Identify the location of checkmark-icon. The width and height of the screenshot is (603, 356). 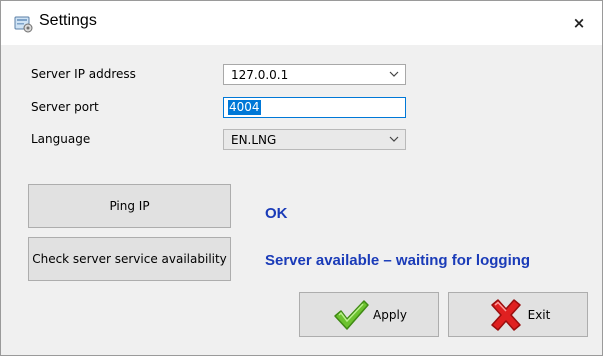
(351, 314).